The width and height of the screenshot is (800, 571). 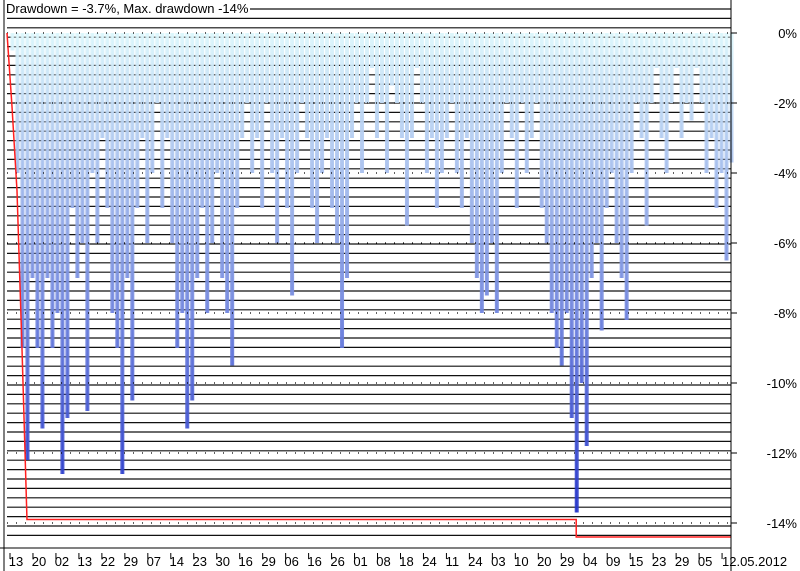 I want to click on x-tick-label: 04, so click(x=590, y=561).